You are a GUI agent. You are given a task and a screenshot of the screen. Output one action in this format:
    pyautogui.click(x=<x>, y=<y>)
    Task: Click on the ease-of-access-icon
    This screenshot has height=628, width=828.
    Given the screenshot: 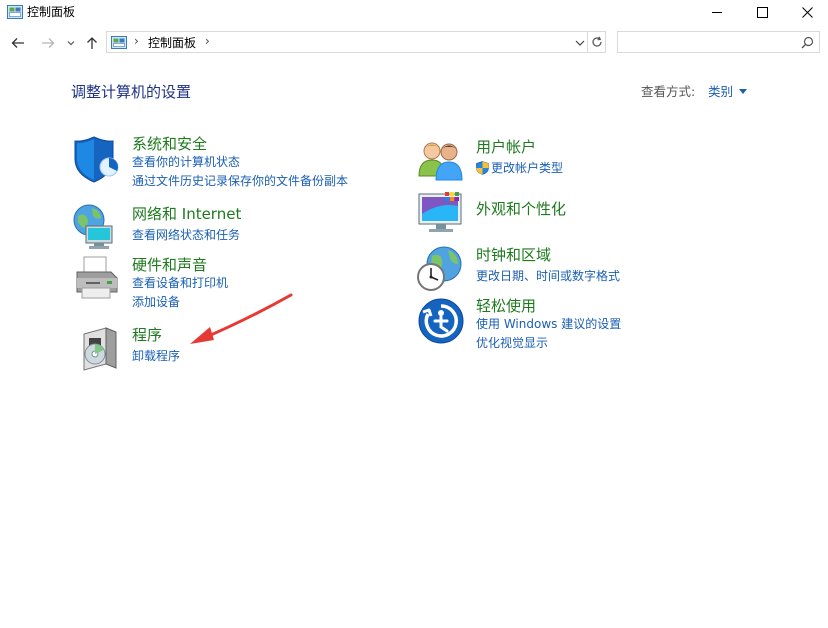 What is the action you would take?
    pyautogui.click(x=442, y=322)
    